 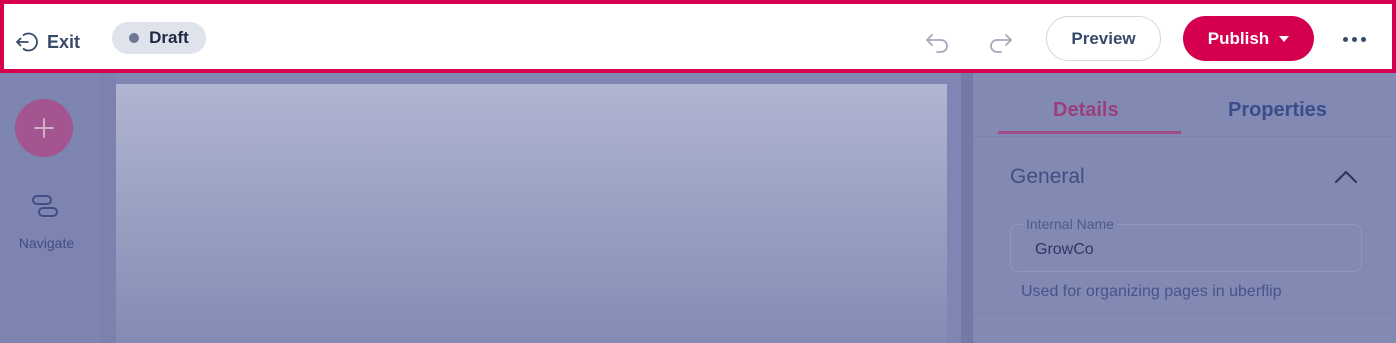 I want to click on section-divider, so click(x=1184, y=313).